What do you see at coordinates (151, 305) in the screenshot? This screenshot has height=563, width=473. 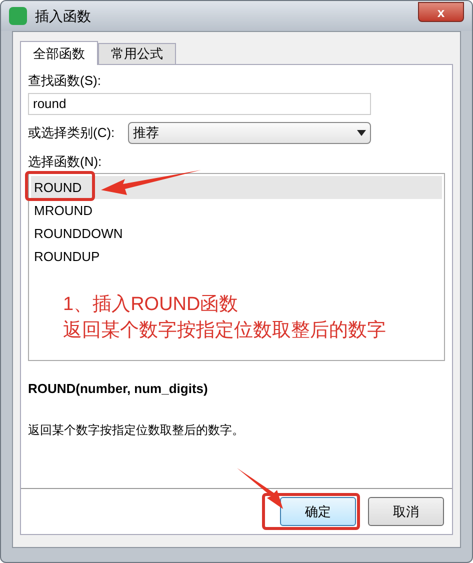 I see `annotation-text: 1、插入ROUND函数` at bounding box center [151, 305].